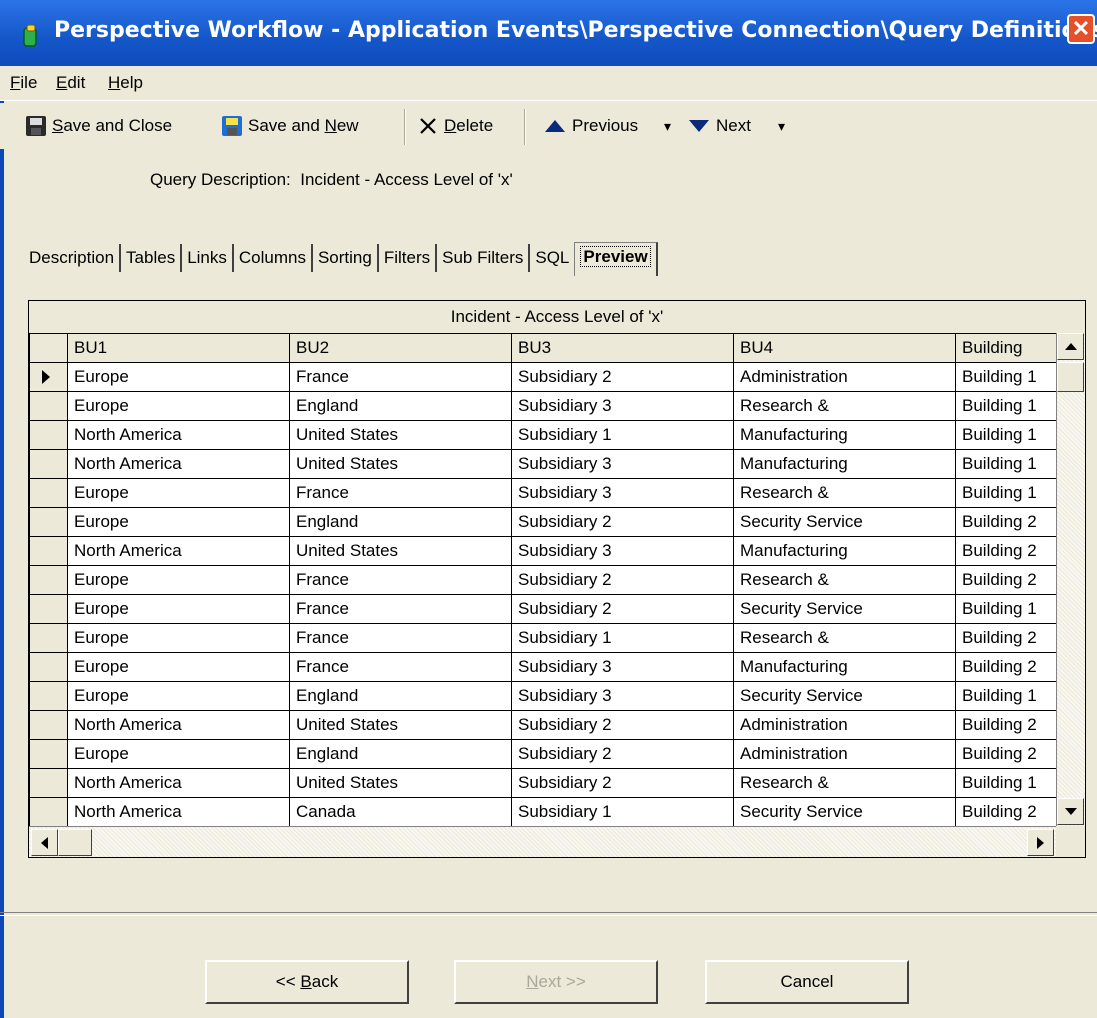  I want to click on menu-file: File, so click(23, 83).